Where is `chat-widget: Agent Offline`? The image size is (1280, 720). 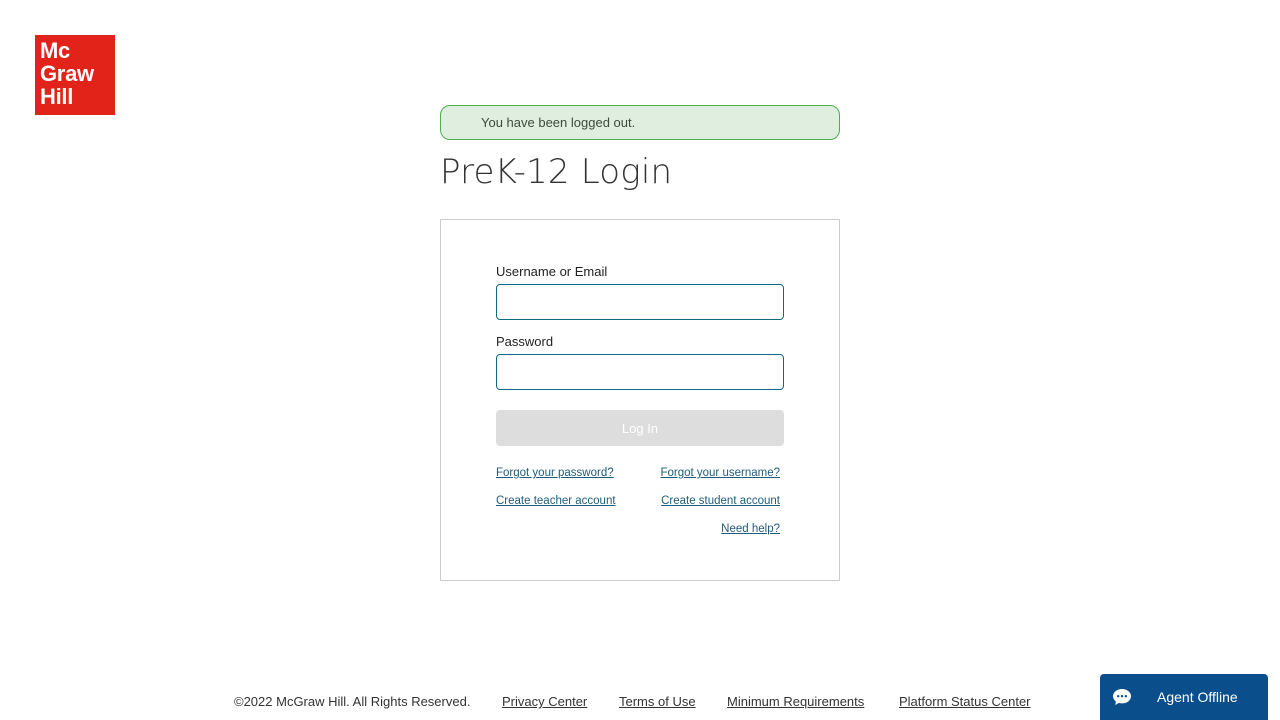 chat-widget: Agent Offline is located at coordinates (1184, 697).